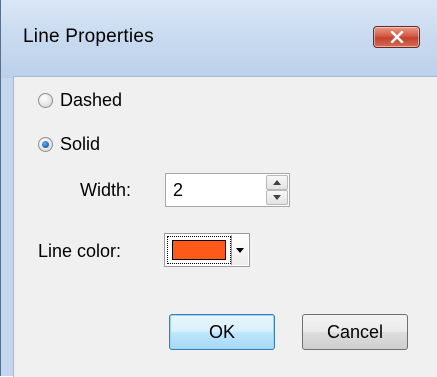 The height and width of the screenshot is (377, 437). Describe the element at coordinates (45, 100) in the screenshot. I see `radio-dashed-button` at that location.